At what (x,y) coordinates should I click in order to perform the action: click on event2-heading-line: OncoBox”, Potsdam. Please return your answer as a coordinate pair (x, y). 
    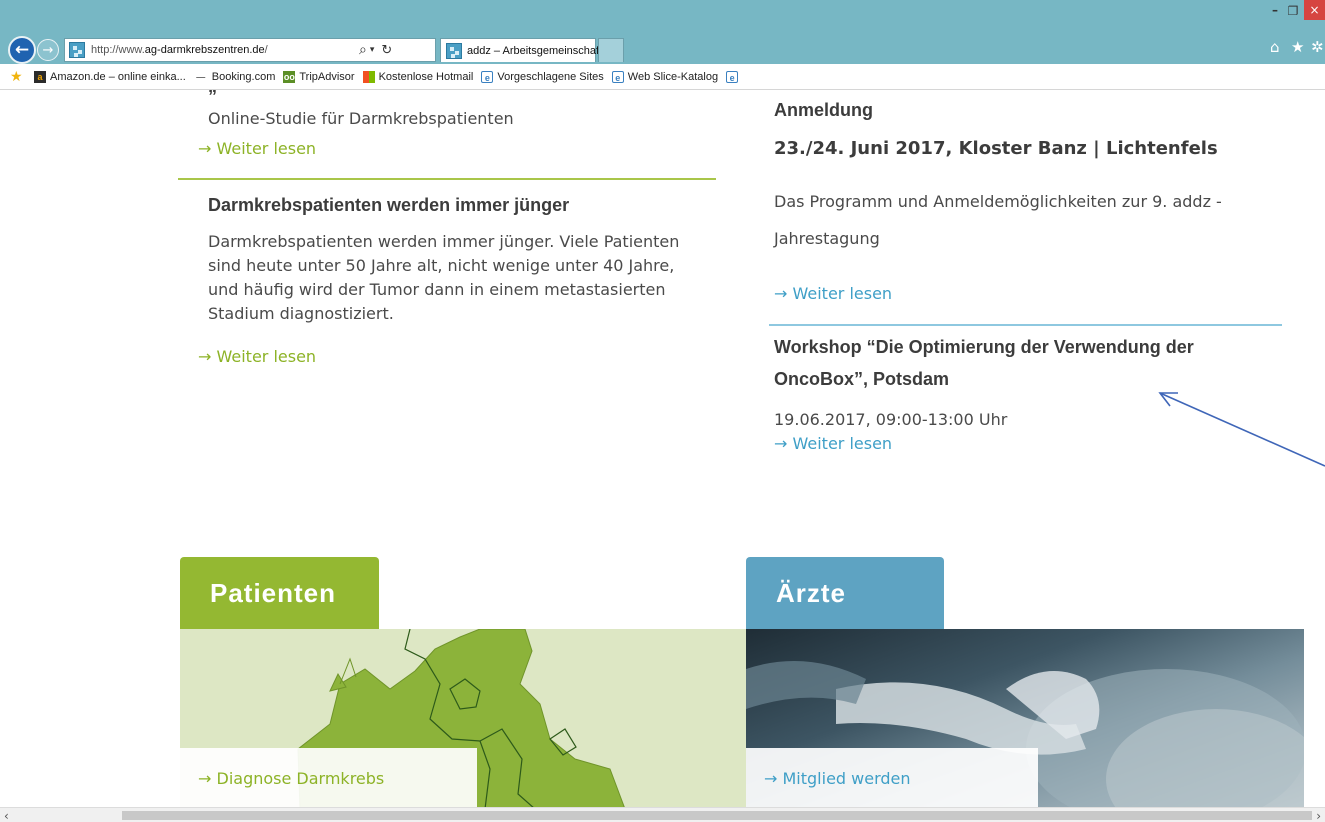
    Looking at the image, I should click on (861, 379).